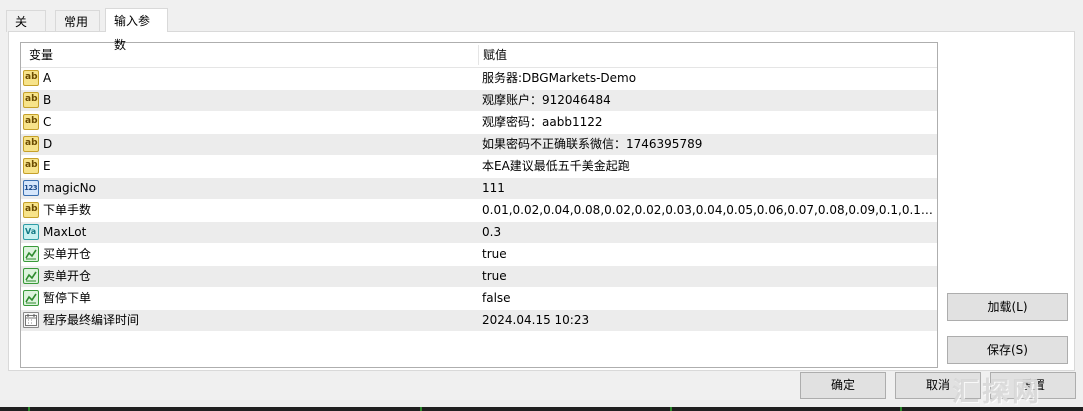  Describe the element at coordinates (31, 232) in the screenshot. I see `double-val-icon: Va` at that location.